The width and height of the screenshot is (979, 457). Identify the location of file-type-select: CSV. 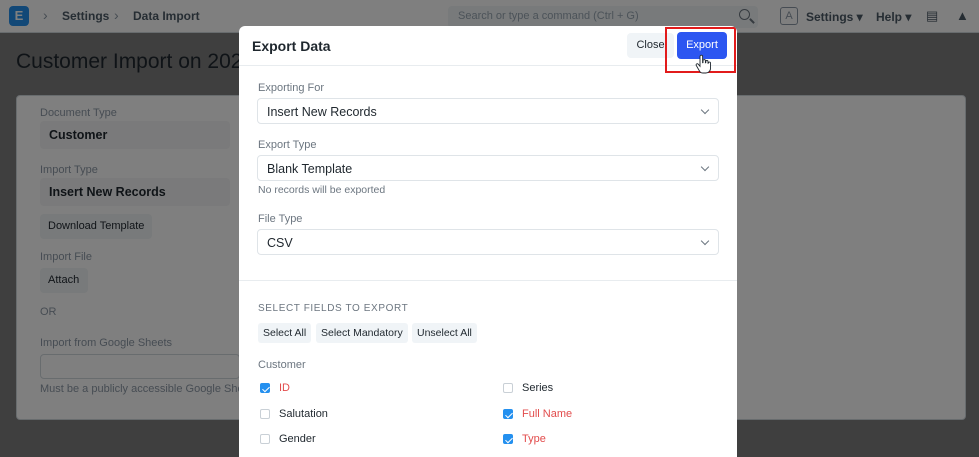
(488, 242).